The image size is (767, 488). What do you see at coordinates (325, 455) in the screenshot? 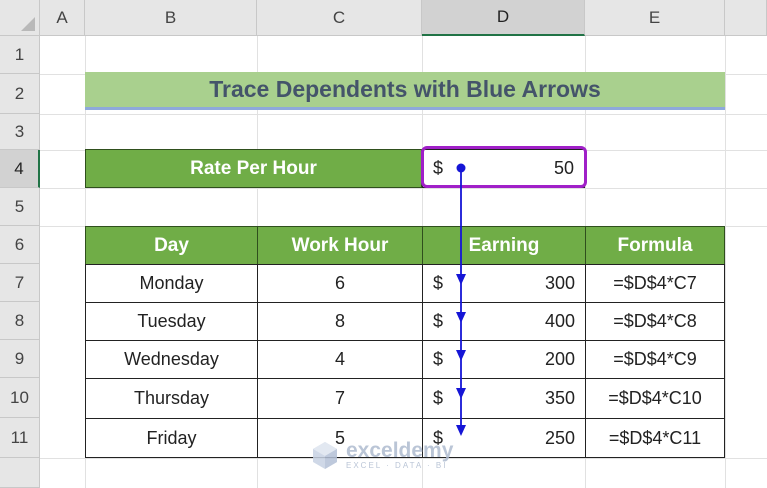
I see `exceldemy-logo-icon` at bounding box center [325, 455].